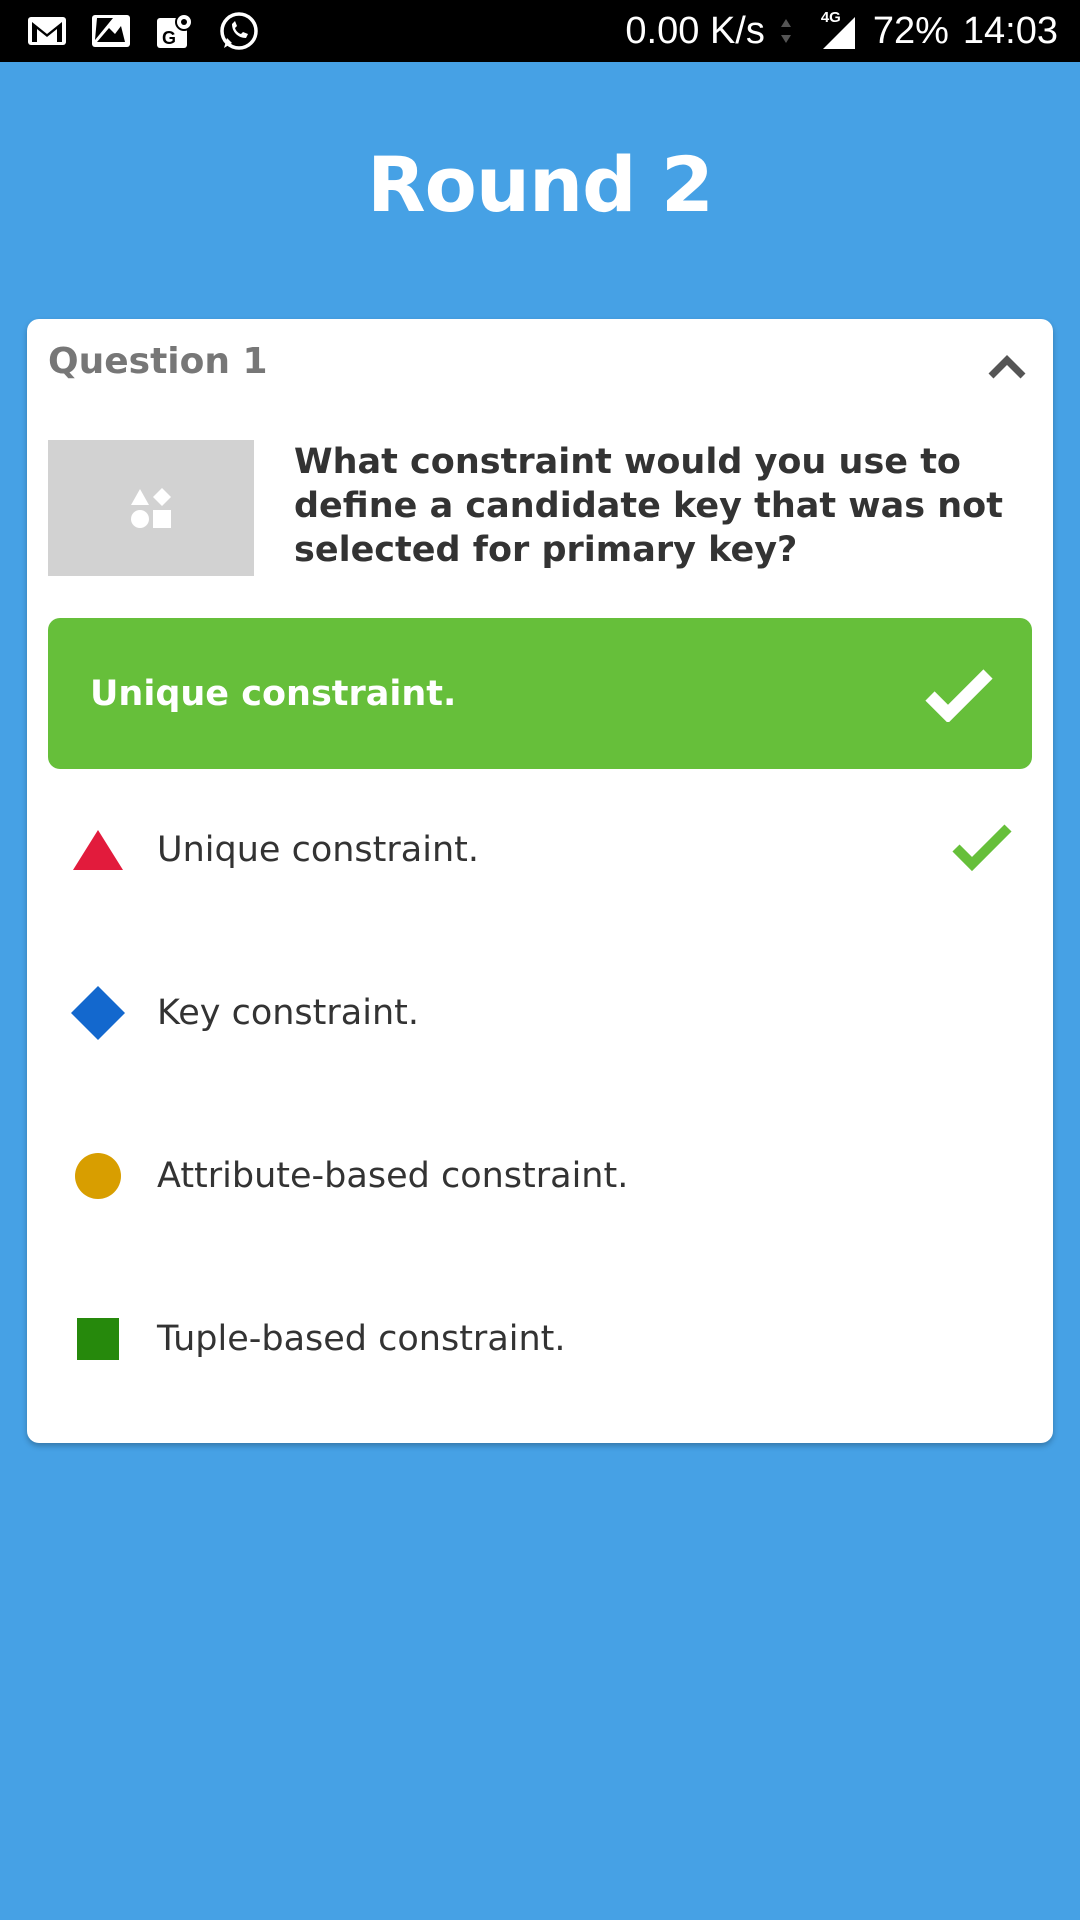  What do you see at coordinates (361, 1339) in the screenshot?
I see `option-label: Tuple-based constraint.` at bounding box center [361, 1339].